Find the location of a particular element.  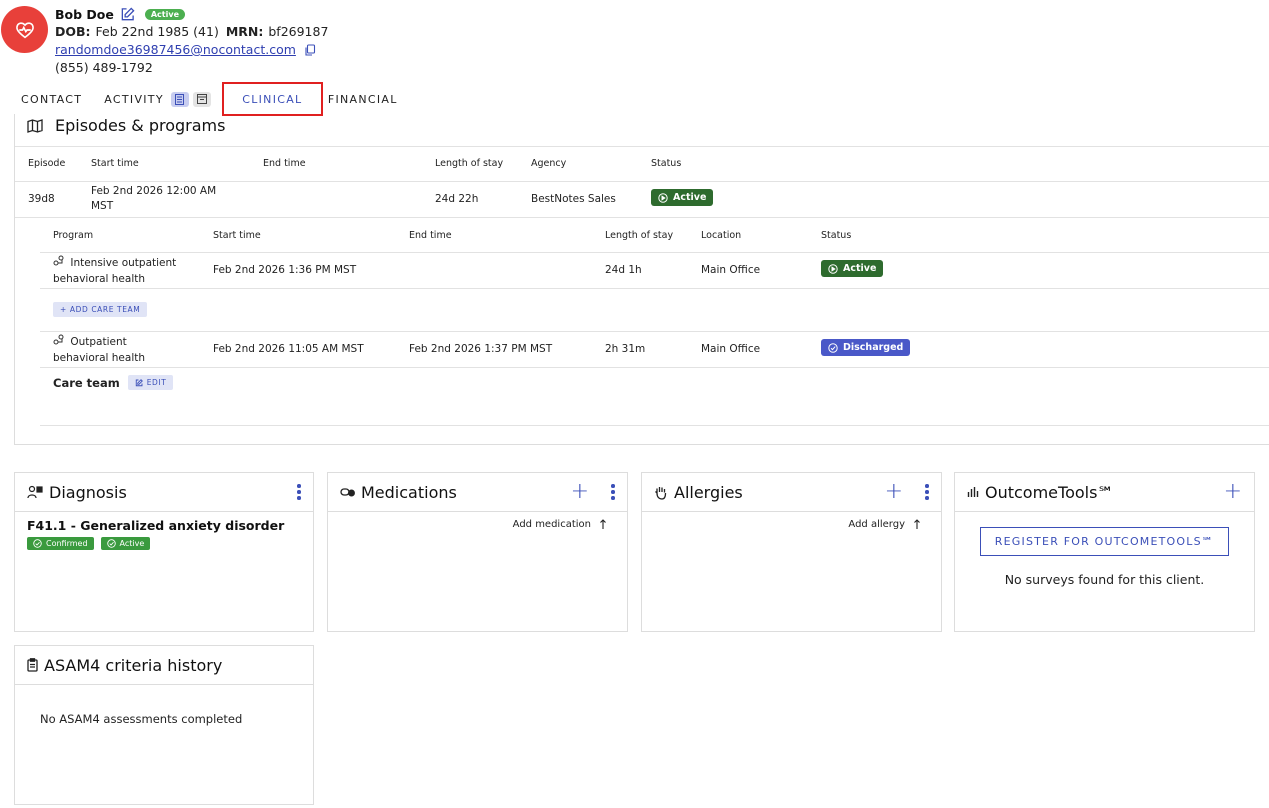

hand-icon is located at coordinates (661, 493).